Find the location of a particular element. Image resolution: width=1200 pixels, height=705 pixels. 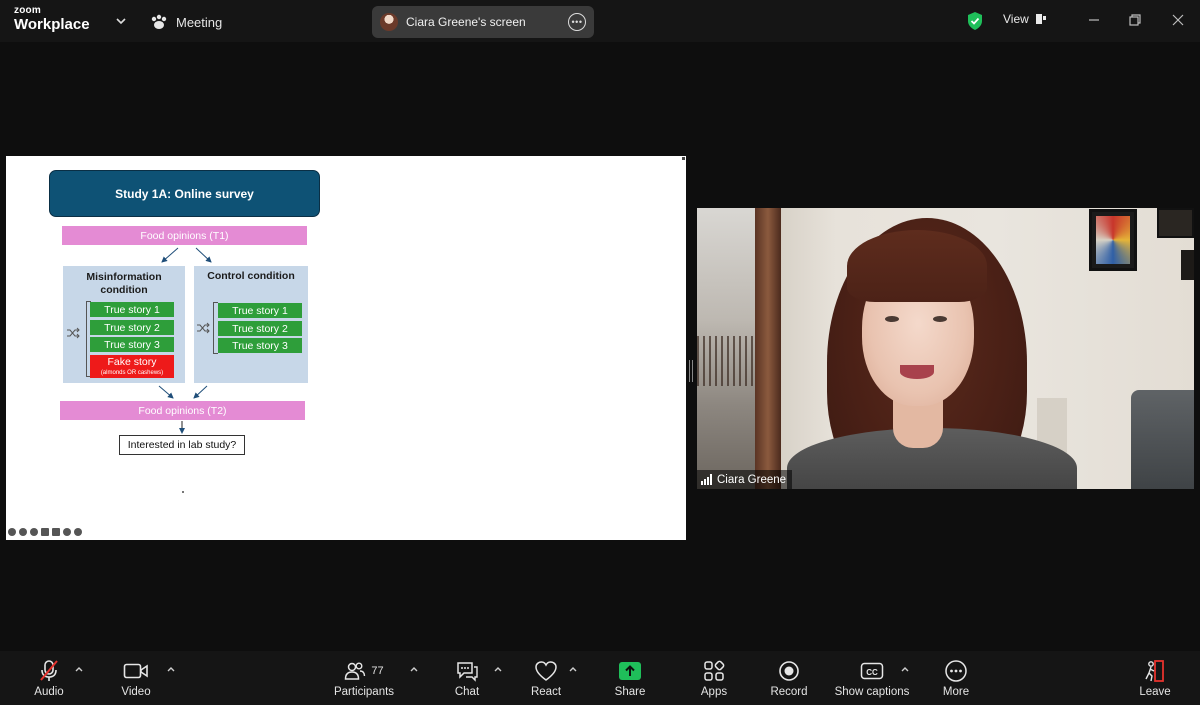

record-button: Record is located at coordinates (789, 680).